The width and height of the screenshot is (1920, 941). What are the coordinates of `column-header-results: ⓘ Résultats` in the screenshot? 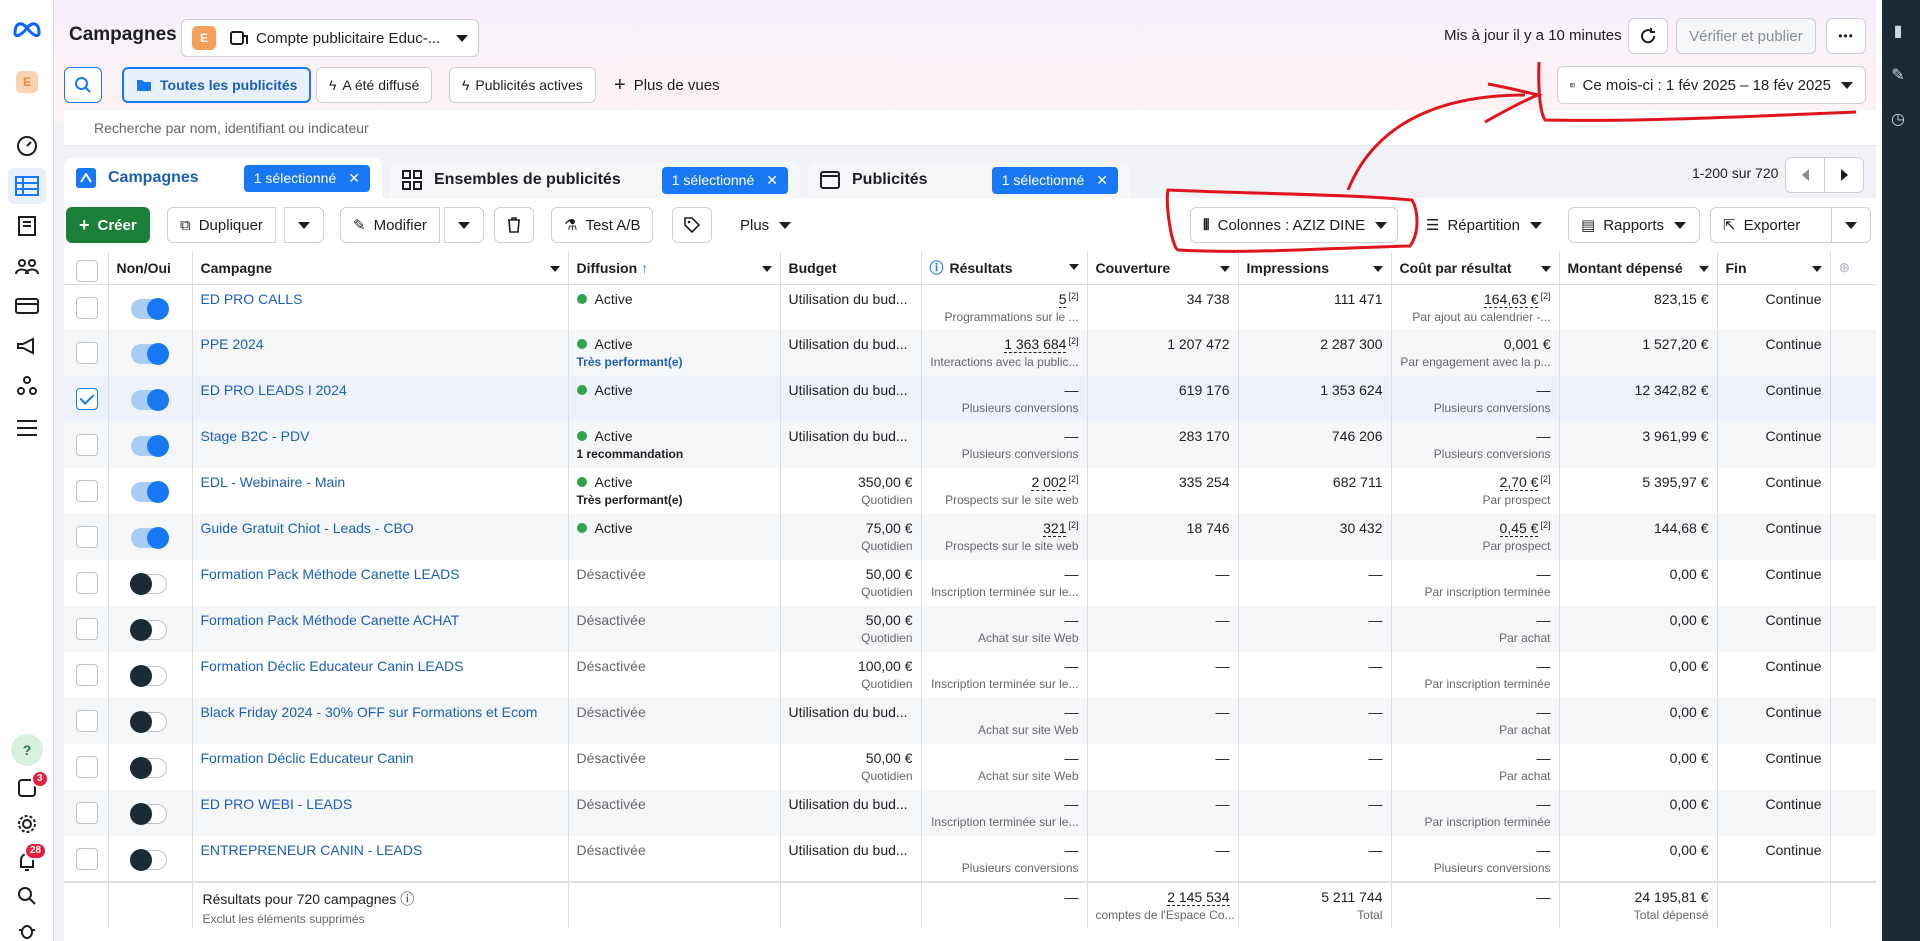 It's located at (1004, 268).